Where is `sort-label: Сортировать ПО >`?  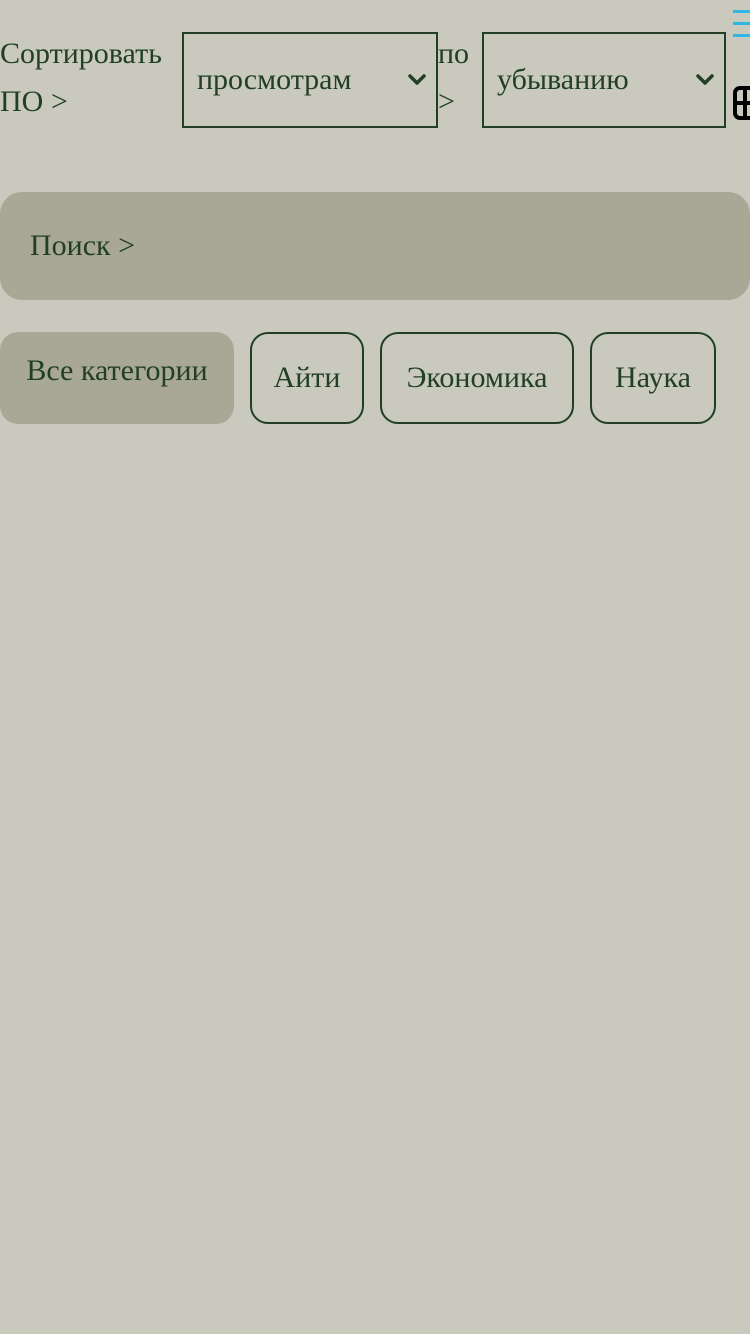 sort-label: Сортировать ПО > is located at coordinates (81, 77).